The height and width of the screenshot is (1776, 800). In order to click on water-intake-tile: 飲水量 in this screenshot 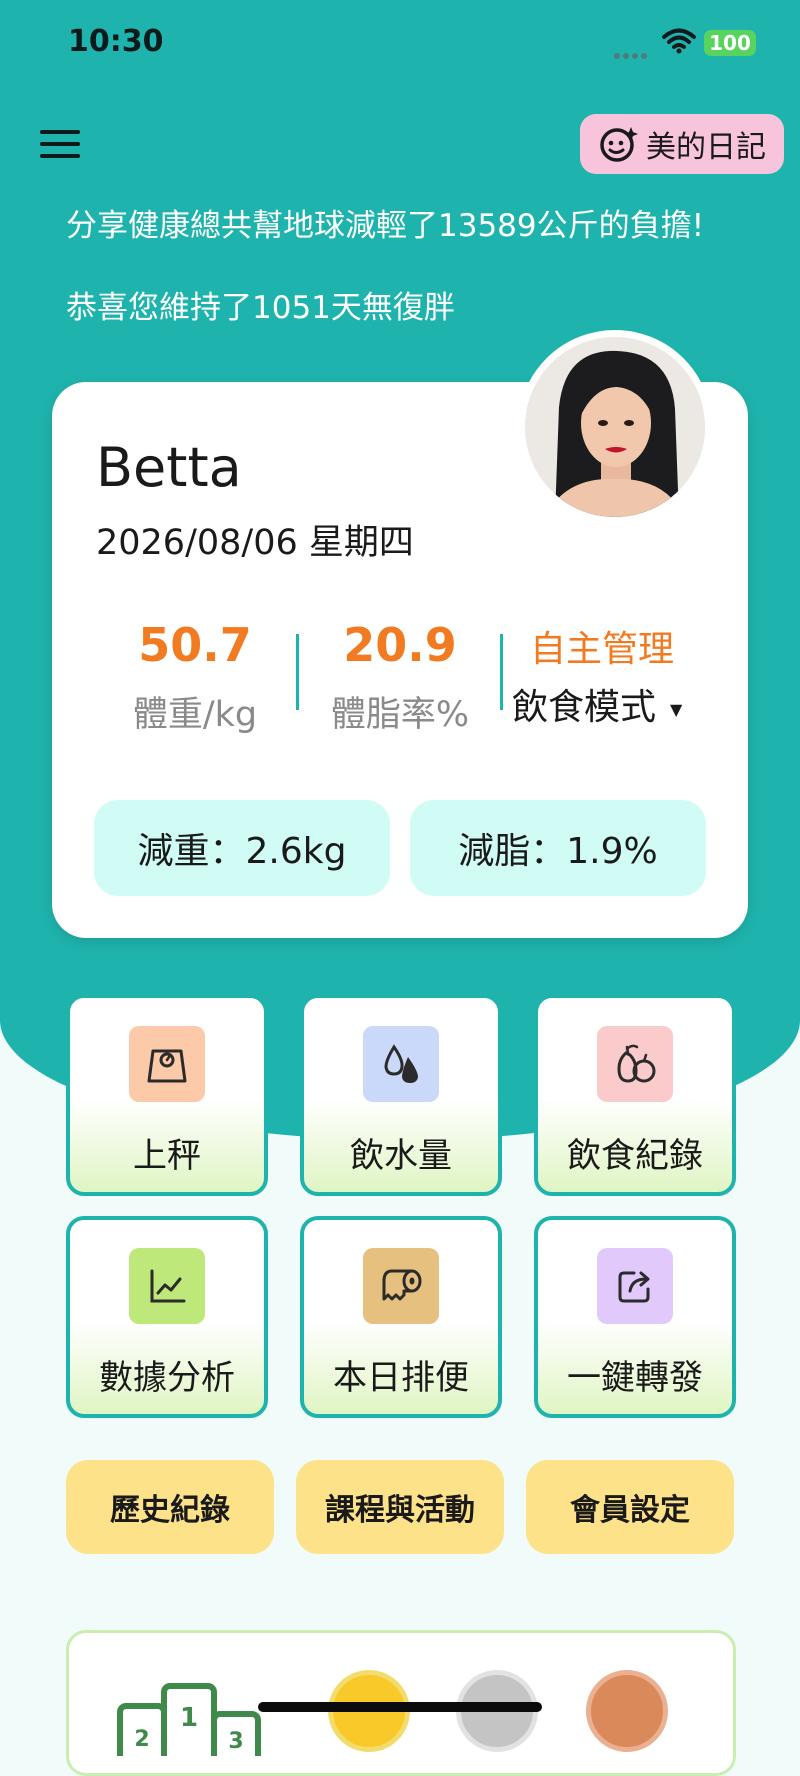, I will do `click(401, 1095)`.